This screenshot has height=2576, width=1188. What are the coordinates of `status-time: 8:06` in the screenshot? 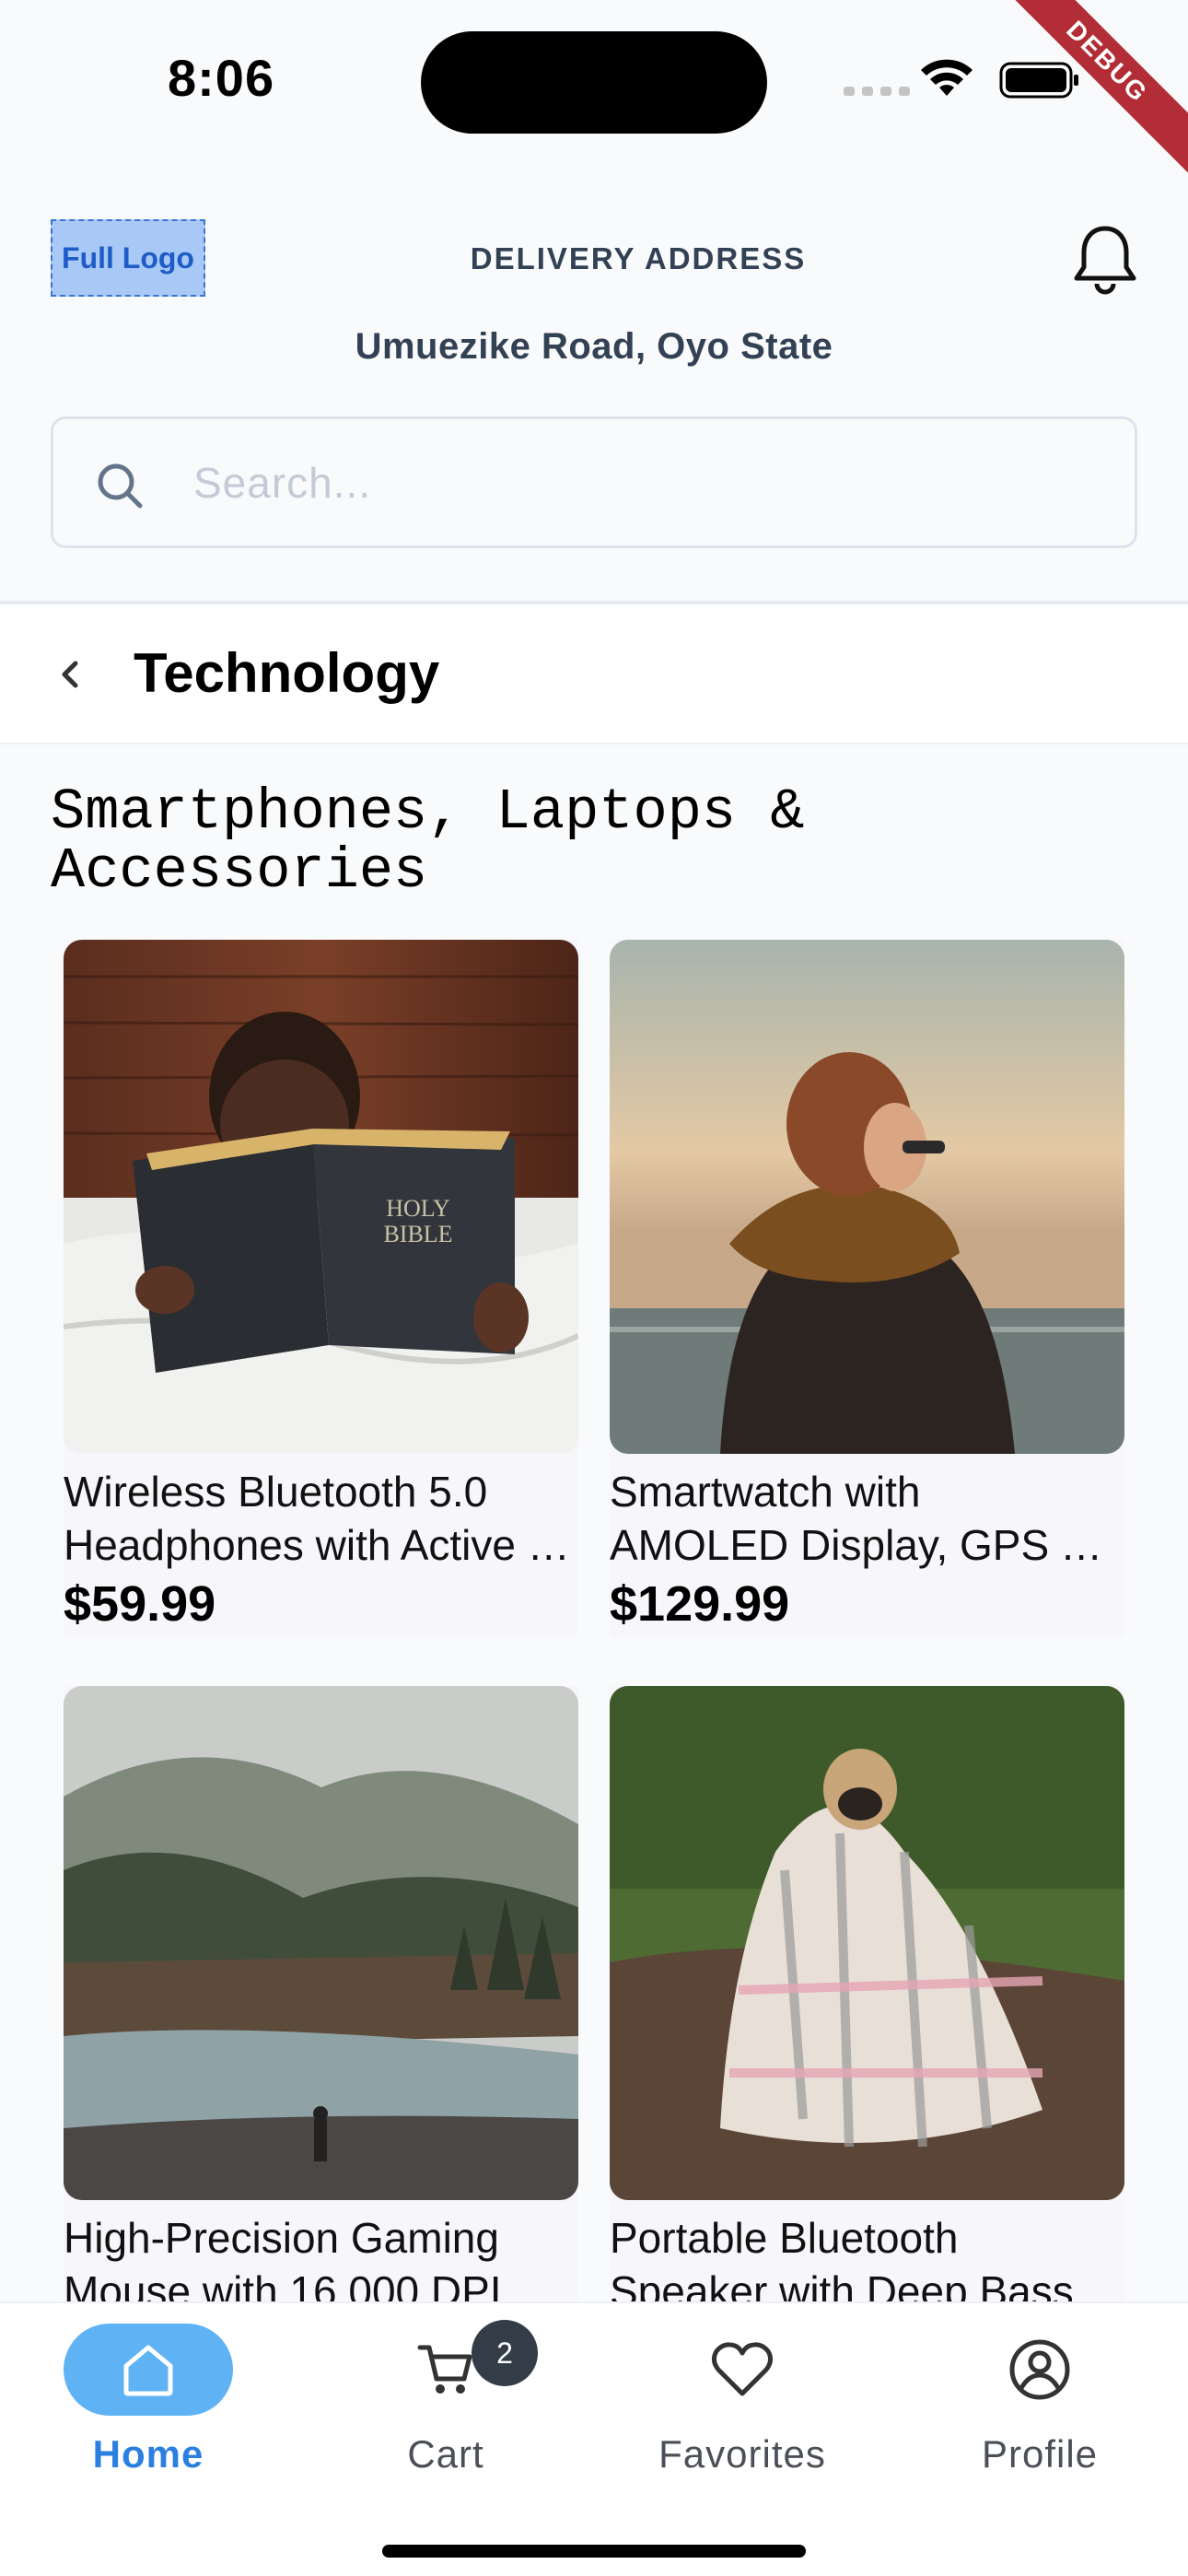 It's located at (221, 78).